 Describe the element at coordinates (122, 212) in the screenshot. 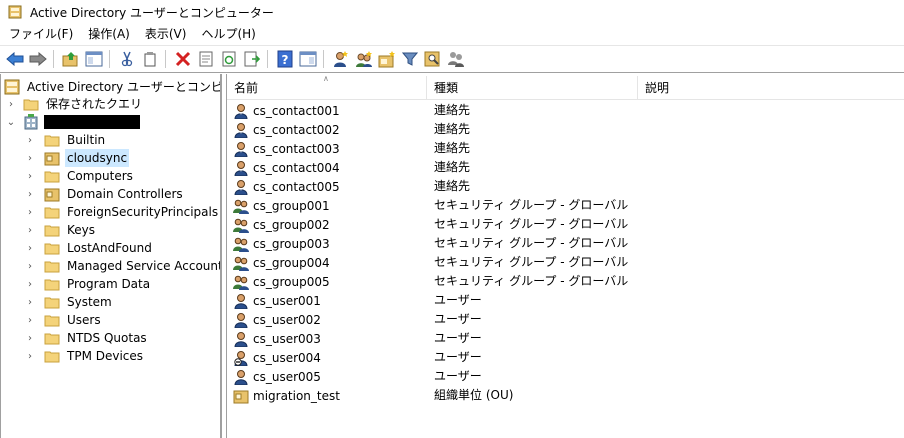

I see `tree-item-foreign-security-principals: › ForeignSecurityPrincipals` at that location.